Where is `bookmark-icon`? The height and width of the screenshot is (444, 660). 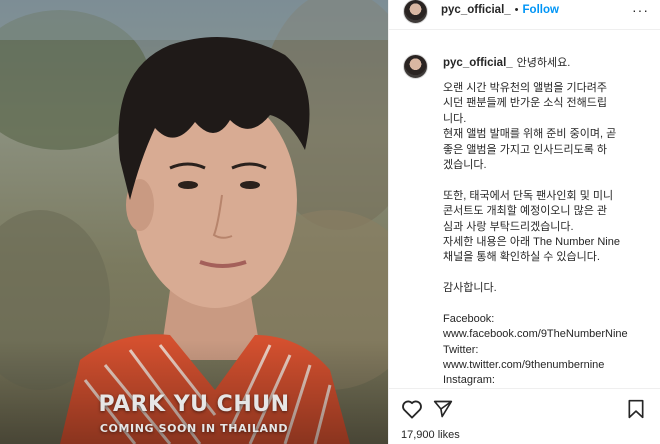
bookmark-icon is located at coordinates (636, 409).